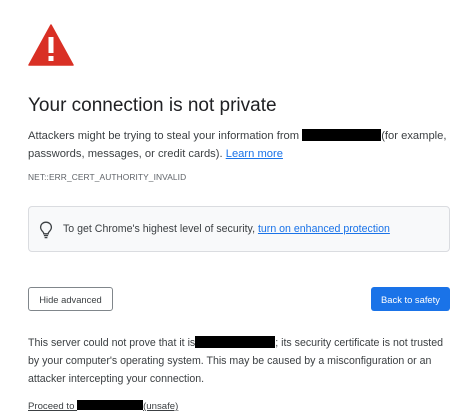  I want to click on hide-advanced-button: Hide advanced, so click(70, 299).